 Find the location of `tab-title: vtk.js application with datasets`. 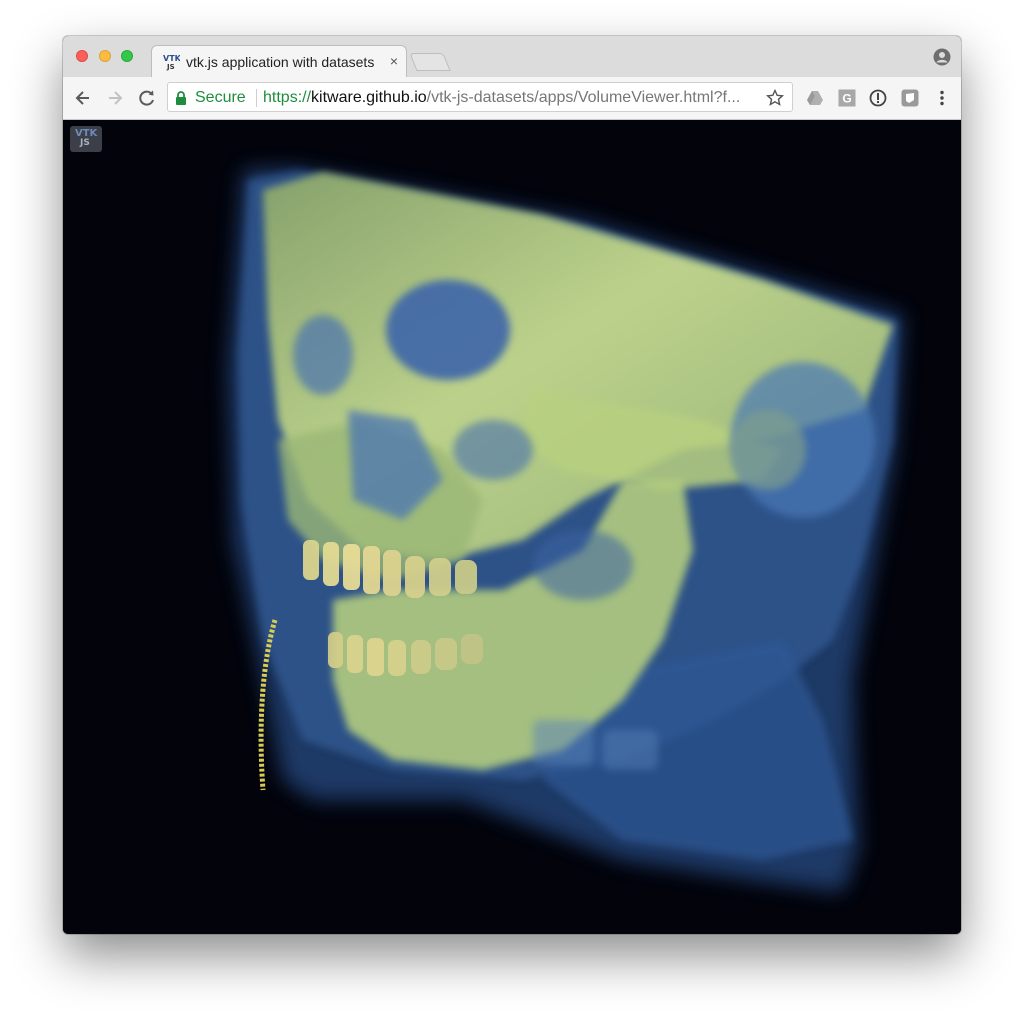

tab-title: vtk.js application with datasets is located at coordinates (280, 62).